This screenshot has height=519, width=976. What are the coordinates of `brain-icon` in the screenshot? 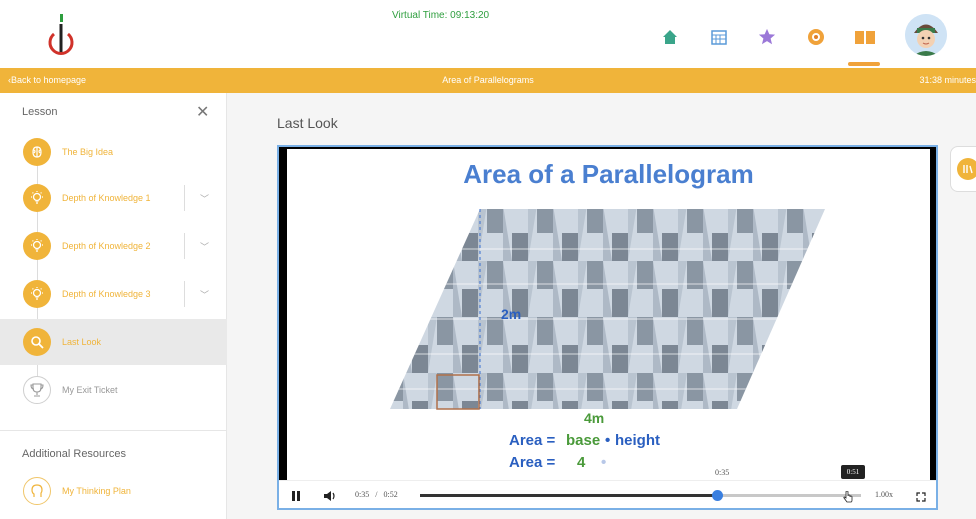 It's located at (37, 152).